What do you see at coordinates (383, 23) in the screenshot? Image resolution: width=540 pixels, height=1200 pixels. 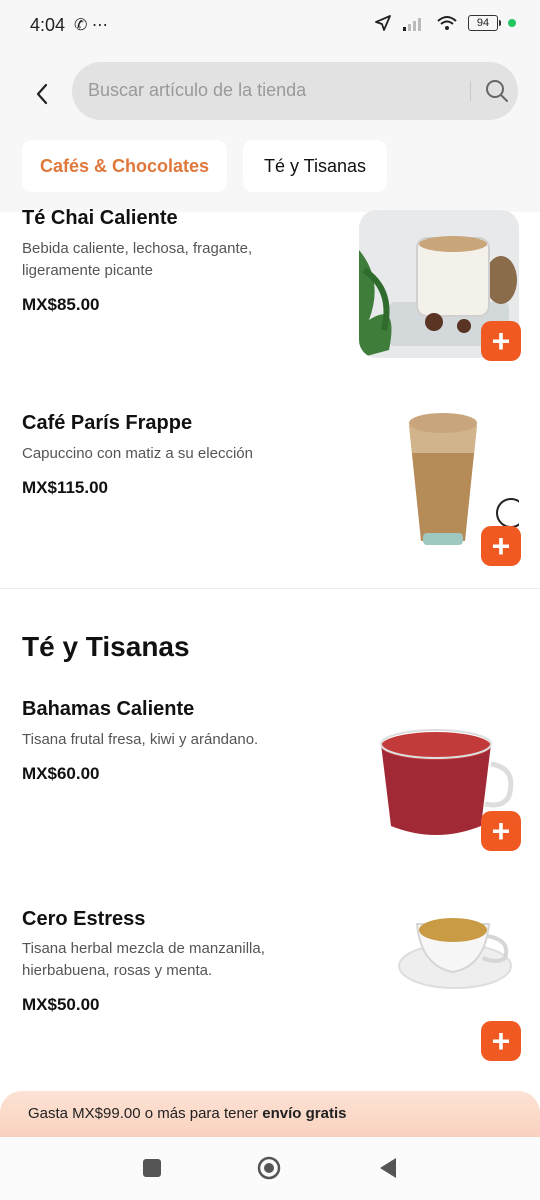 I see `location-icon` at bounding box center [383, 23].